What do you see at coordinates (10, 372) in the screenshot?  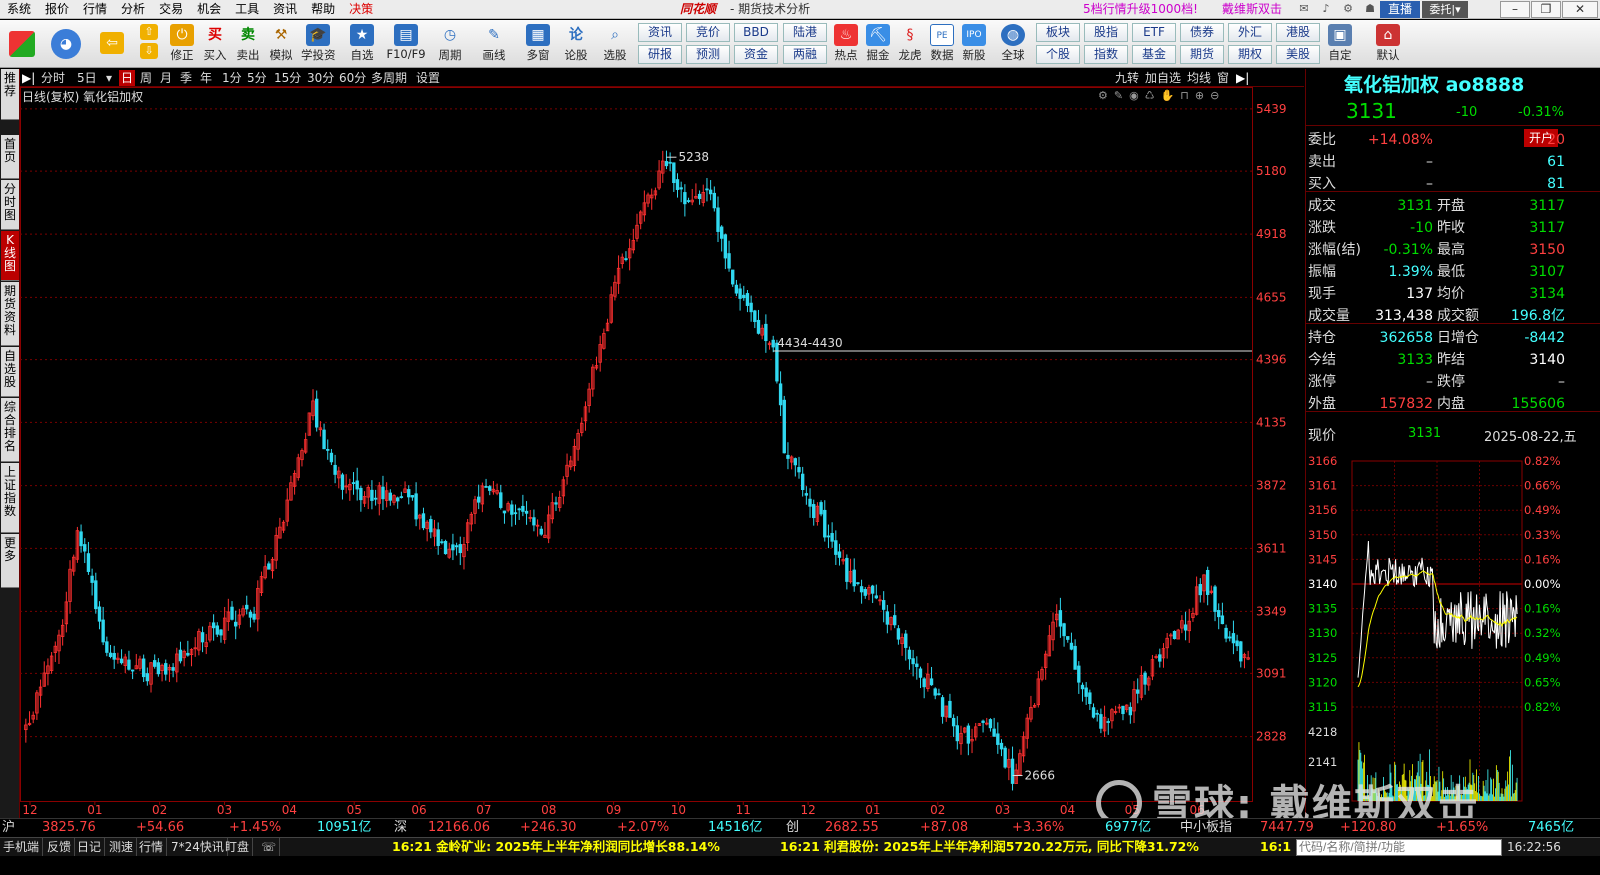 I see `tab-watchlist: 自选股` at bounding box center [10, 372].